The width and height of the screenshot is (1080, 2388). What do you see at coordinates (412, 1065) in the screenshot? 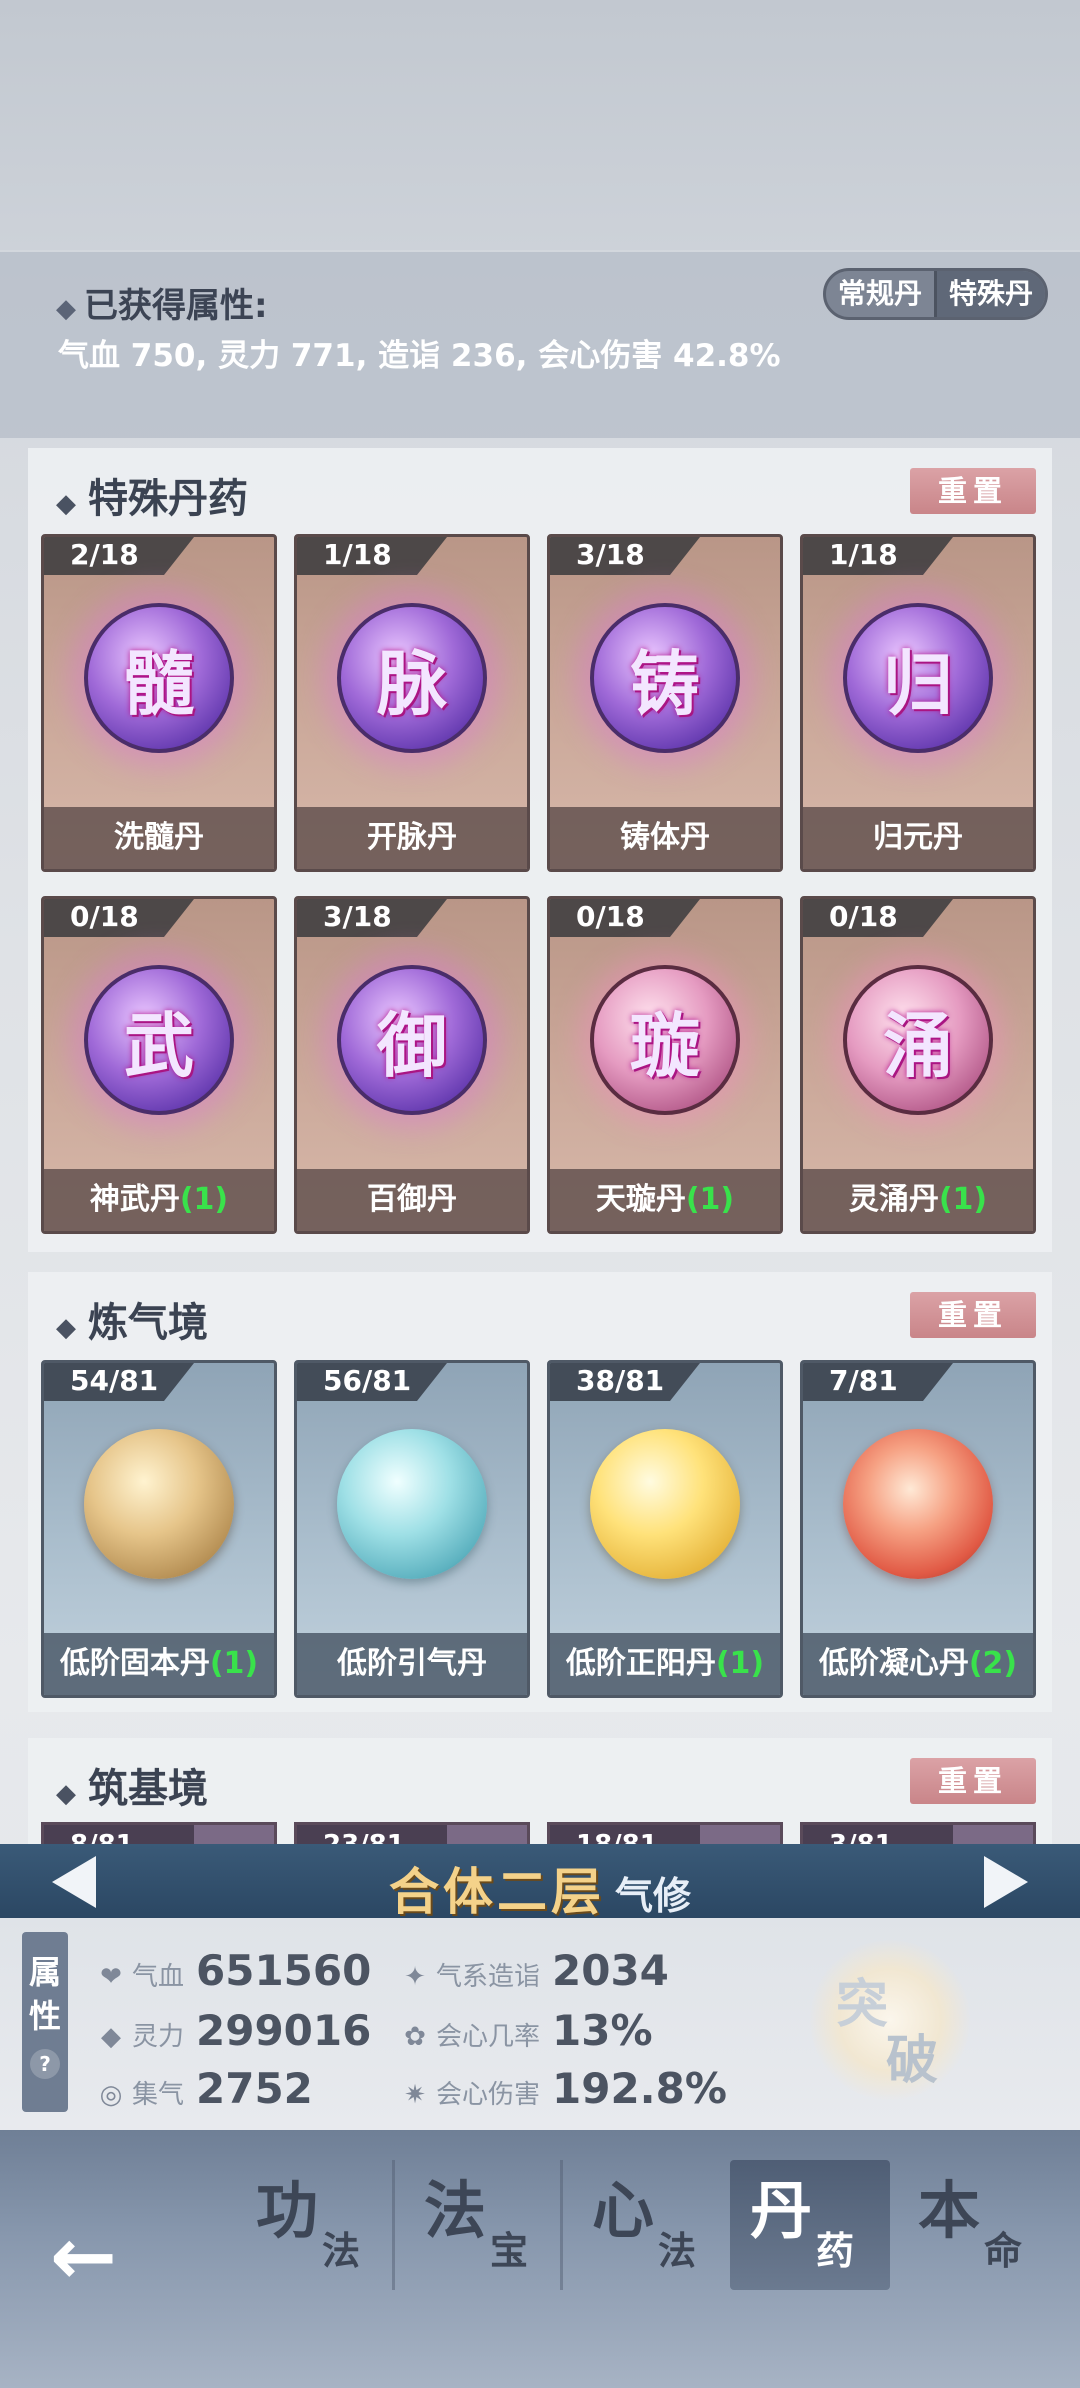
I see `pill-card: 3/18 御 百御丹` at bounding box center [412, 1065].